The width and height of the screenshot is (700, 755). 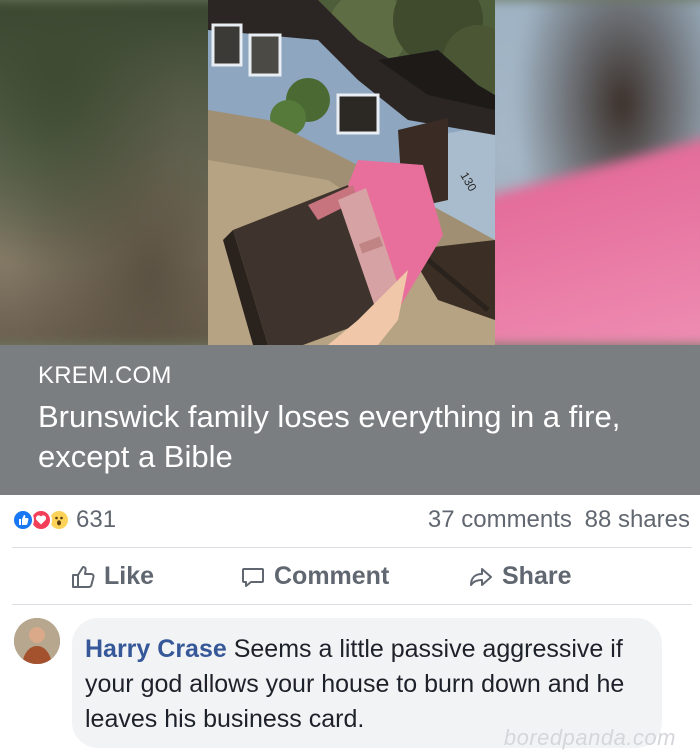 What do you see at coordinates (110, 172) in the screenshot?
I see `blurred-background-left` at bounding box center [110, 172].